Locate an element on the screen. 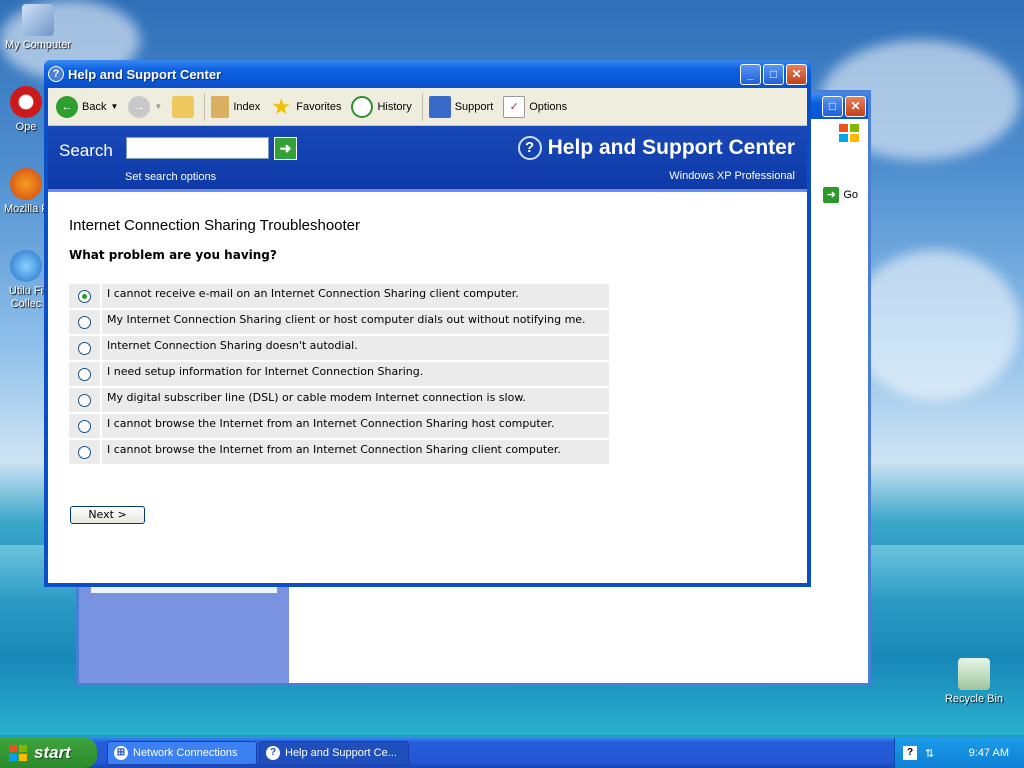  desktop-icon-label: Collec is located at coordinates (26, 304).